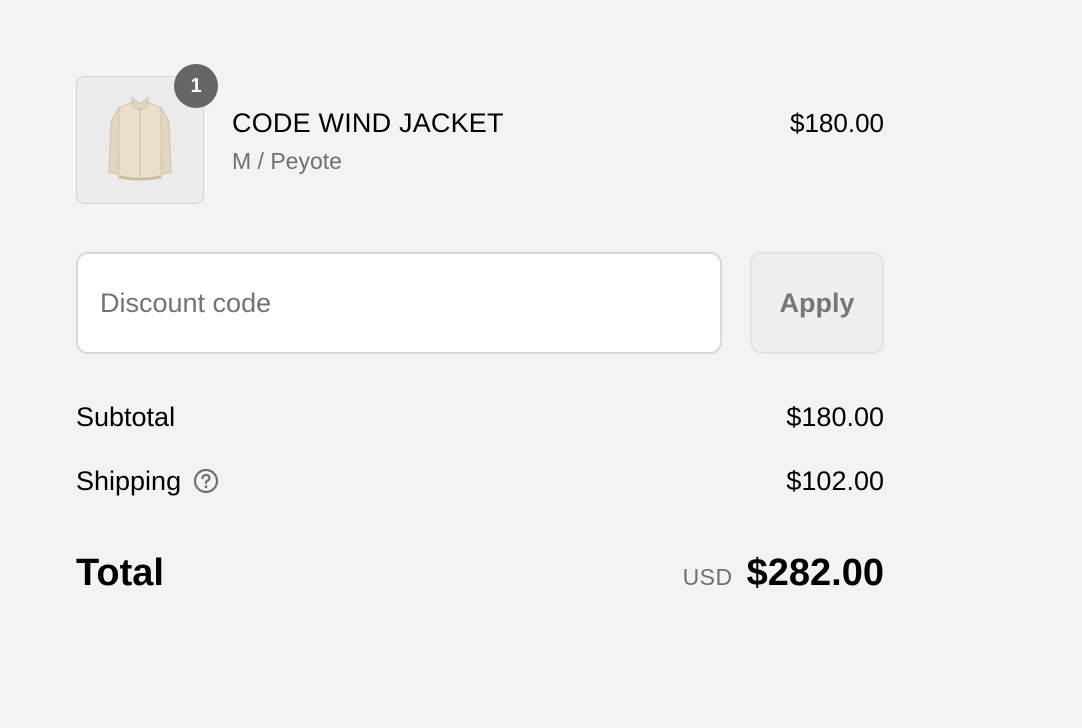  Describe the element at coordinates (206, 481) in the screenshot. I see `question-circle-icon` at that location.